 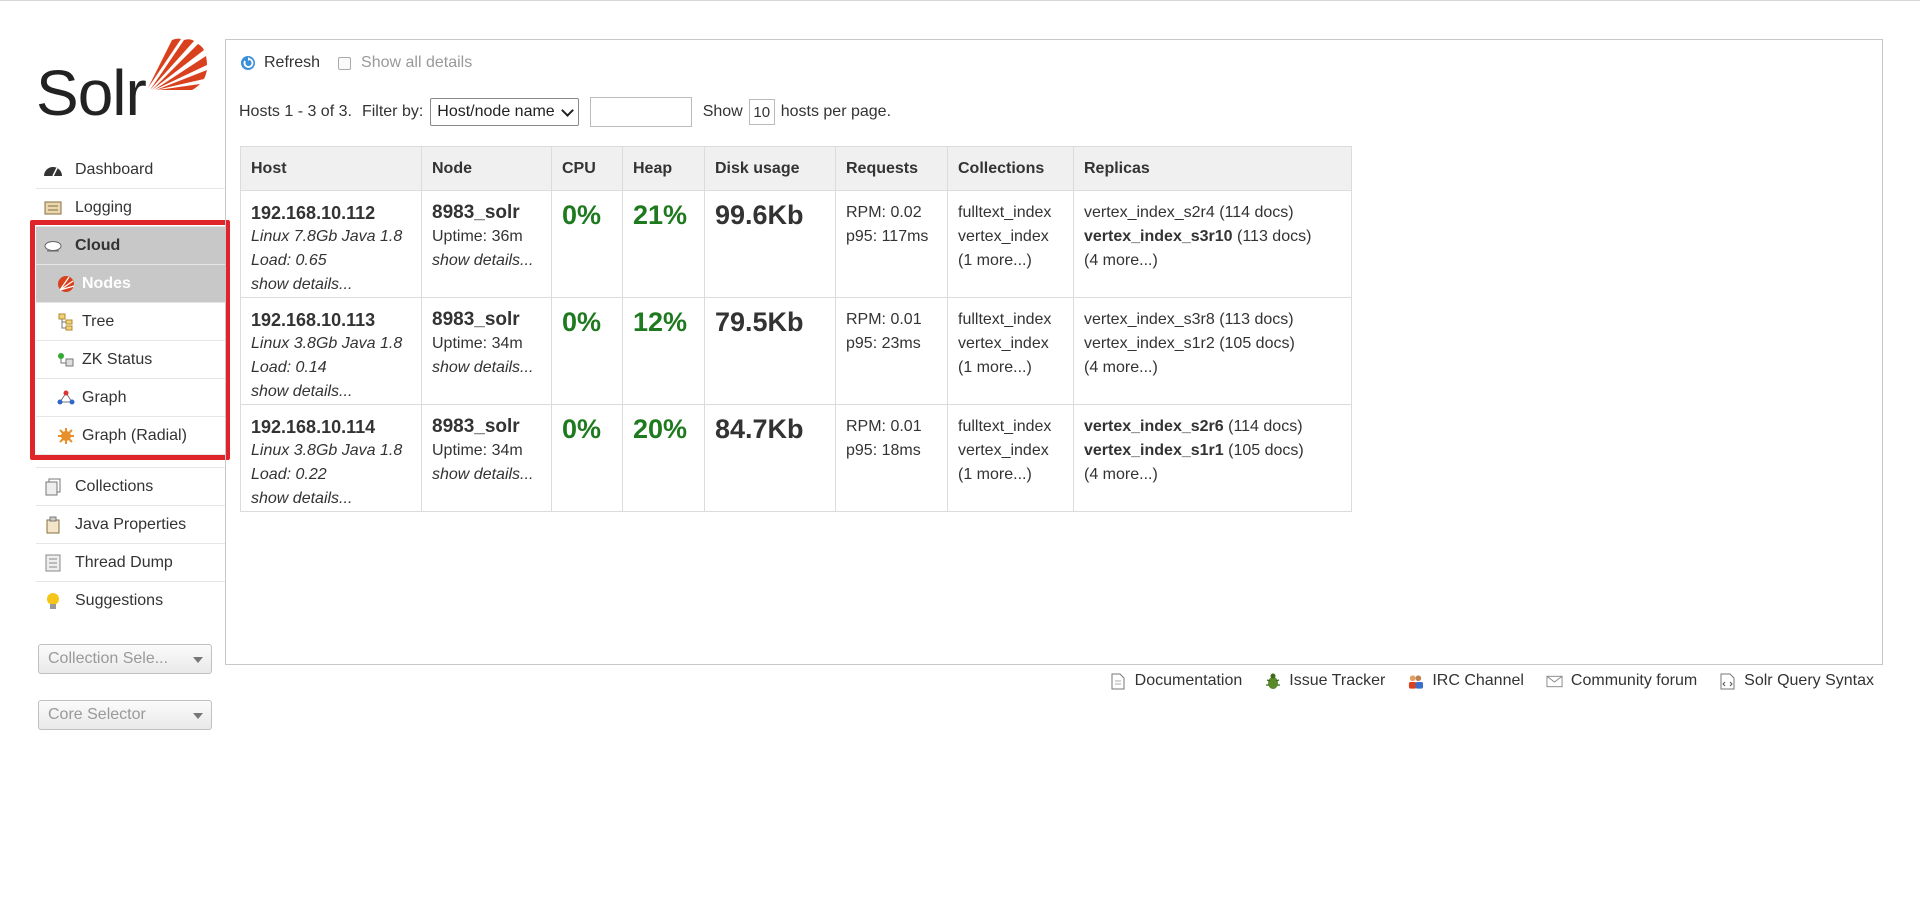 What do you see at coordinates (1212, 168) in the screenshot?
I see `column-header-replicas: Replicas` at bounding box center [1212, 168].